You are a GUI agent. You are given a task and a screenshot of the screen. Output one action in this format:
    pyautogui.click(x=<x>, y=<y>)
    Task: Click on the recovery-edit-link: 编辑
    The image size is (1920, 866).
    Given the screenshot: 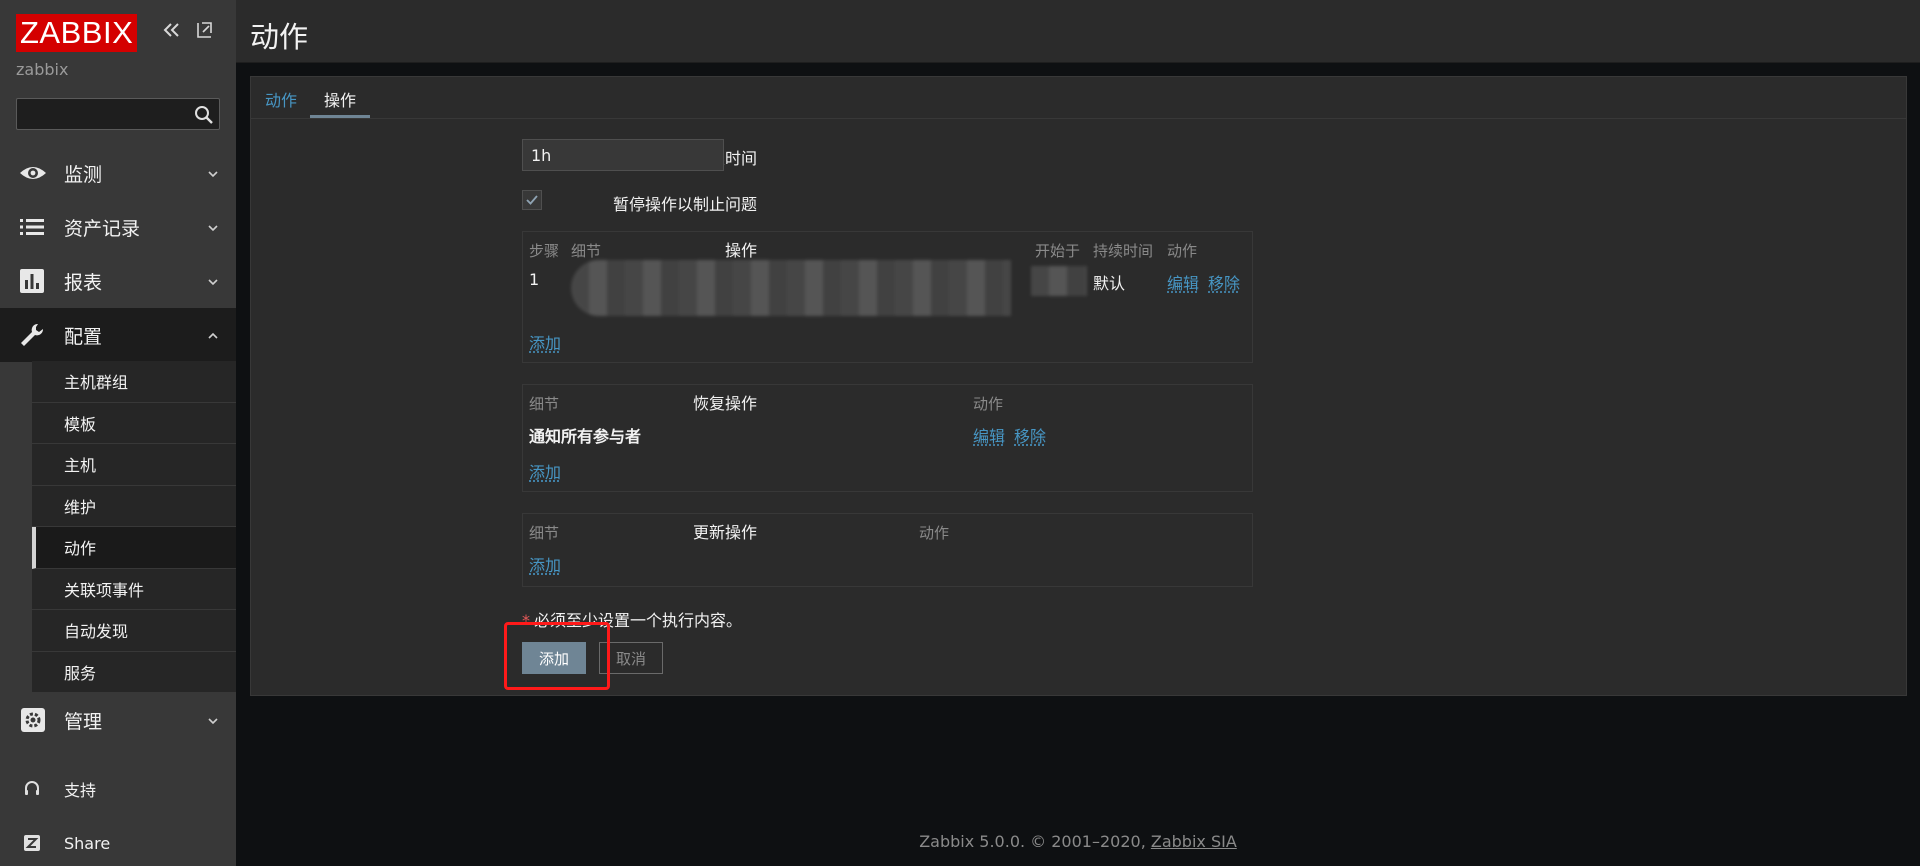 What is the action you would take?
    pyautogui.click(x=989, y=435)
    